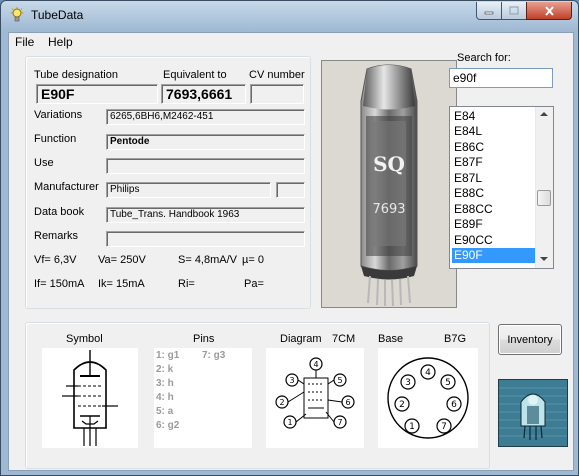  I want to click on inventory-button: Inventory, so click(530, 339).